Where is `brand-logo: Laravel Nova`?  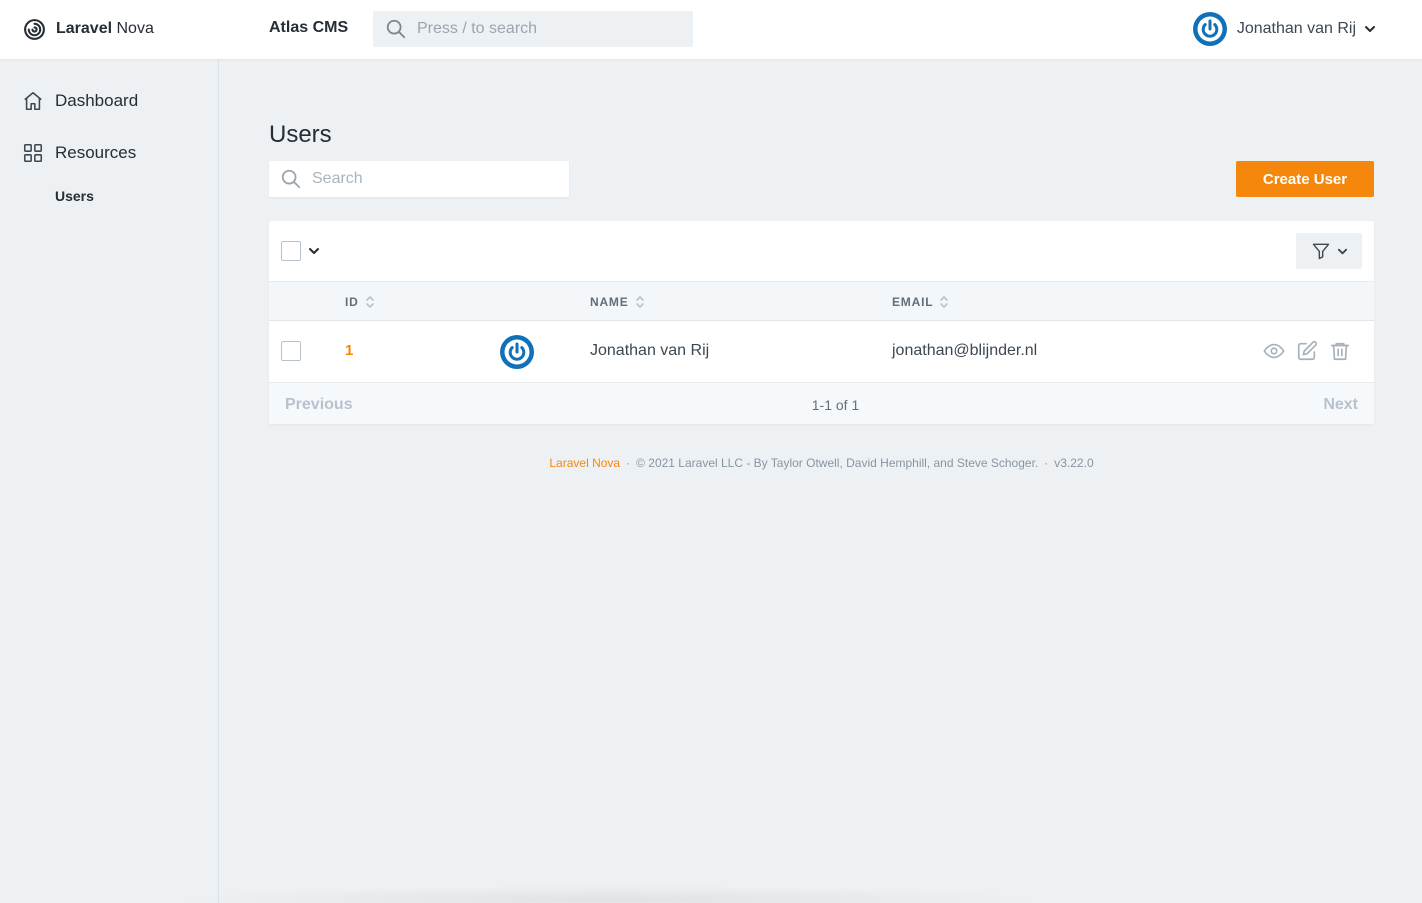 brand-logo: Laravel Nova is located at coordinates (88, 29).